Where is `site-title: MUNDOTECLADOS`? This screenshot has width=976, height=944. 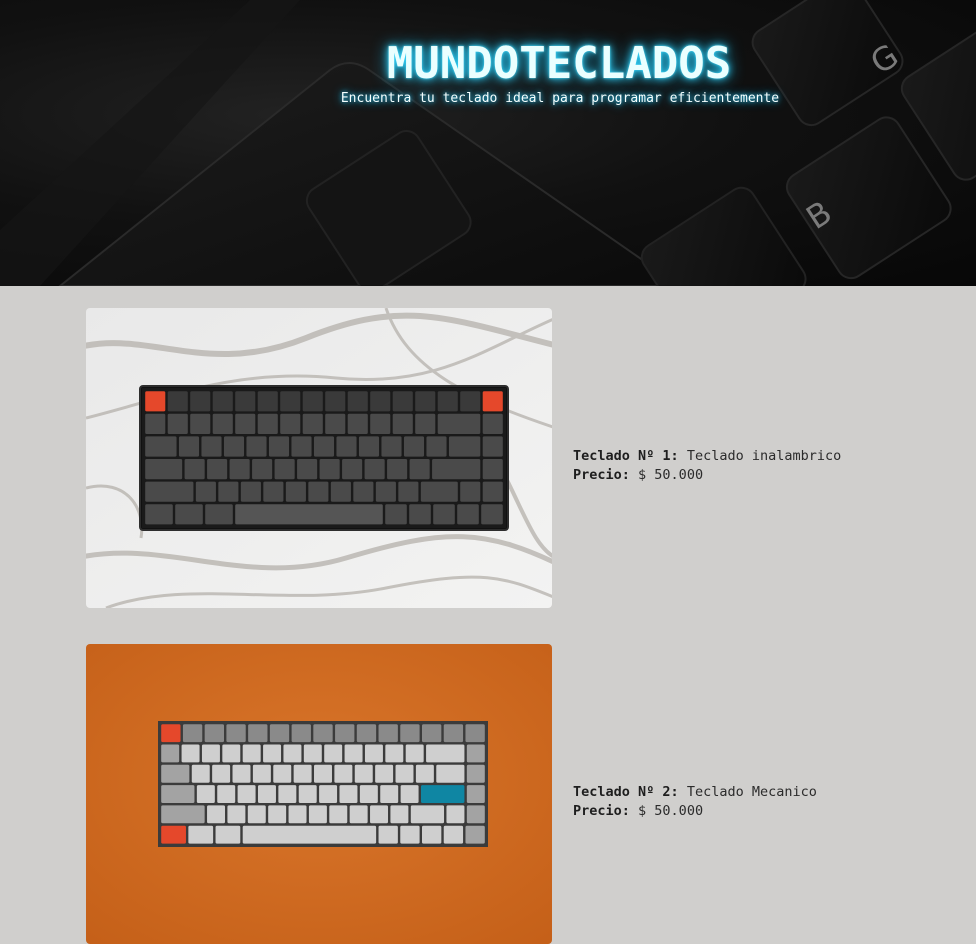 site-title: MUNDOTECLADOS is located at coordinates (559, 63).